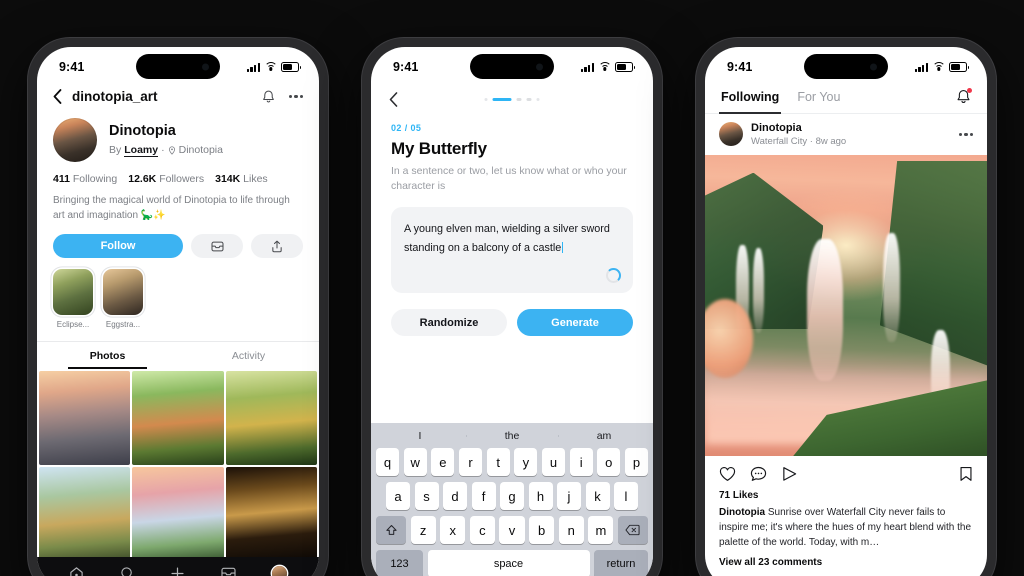 This screenshot has width=1024, height=576. I want to click on profile-handle: dinotopia_art, so click(115, 96).